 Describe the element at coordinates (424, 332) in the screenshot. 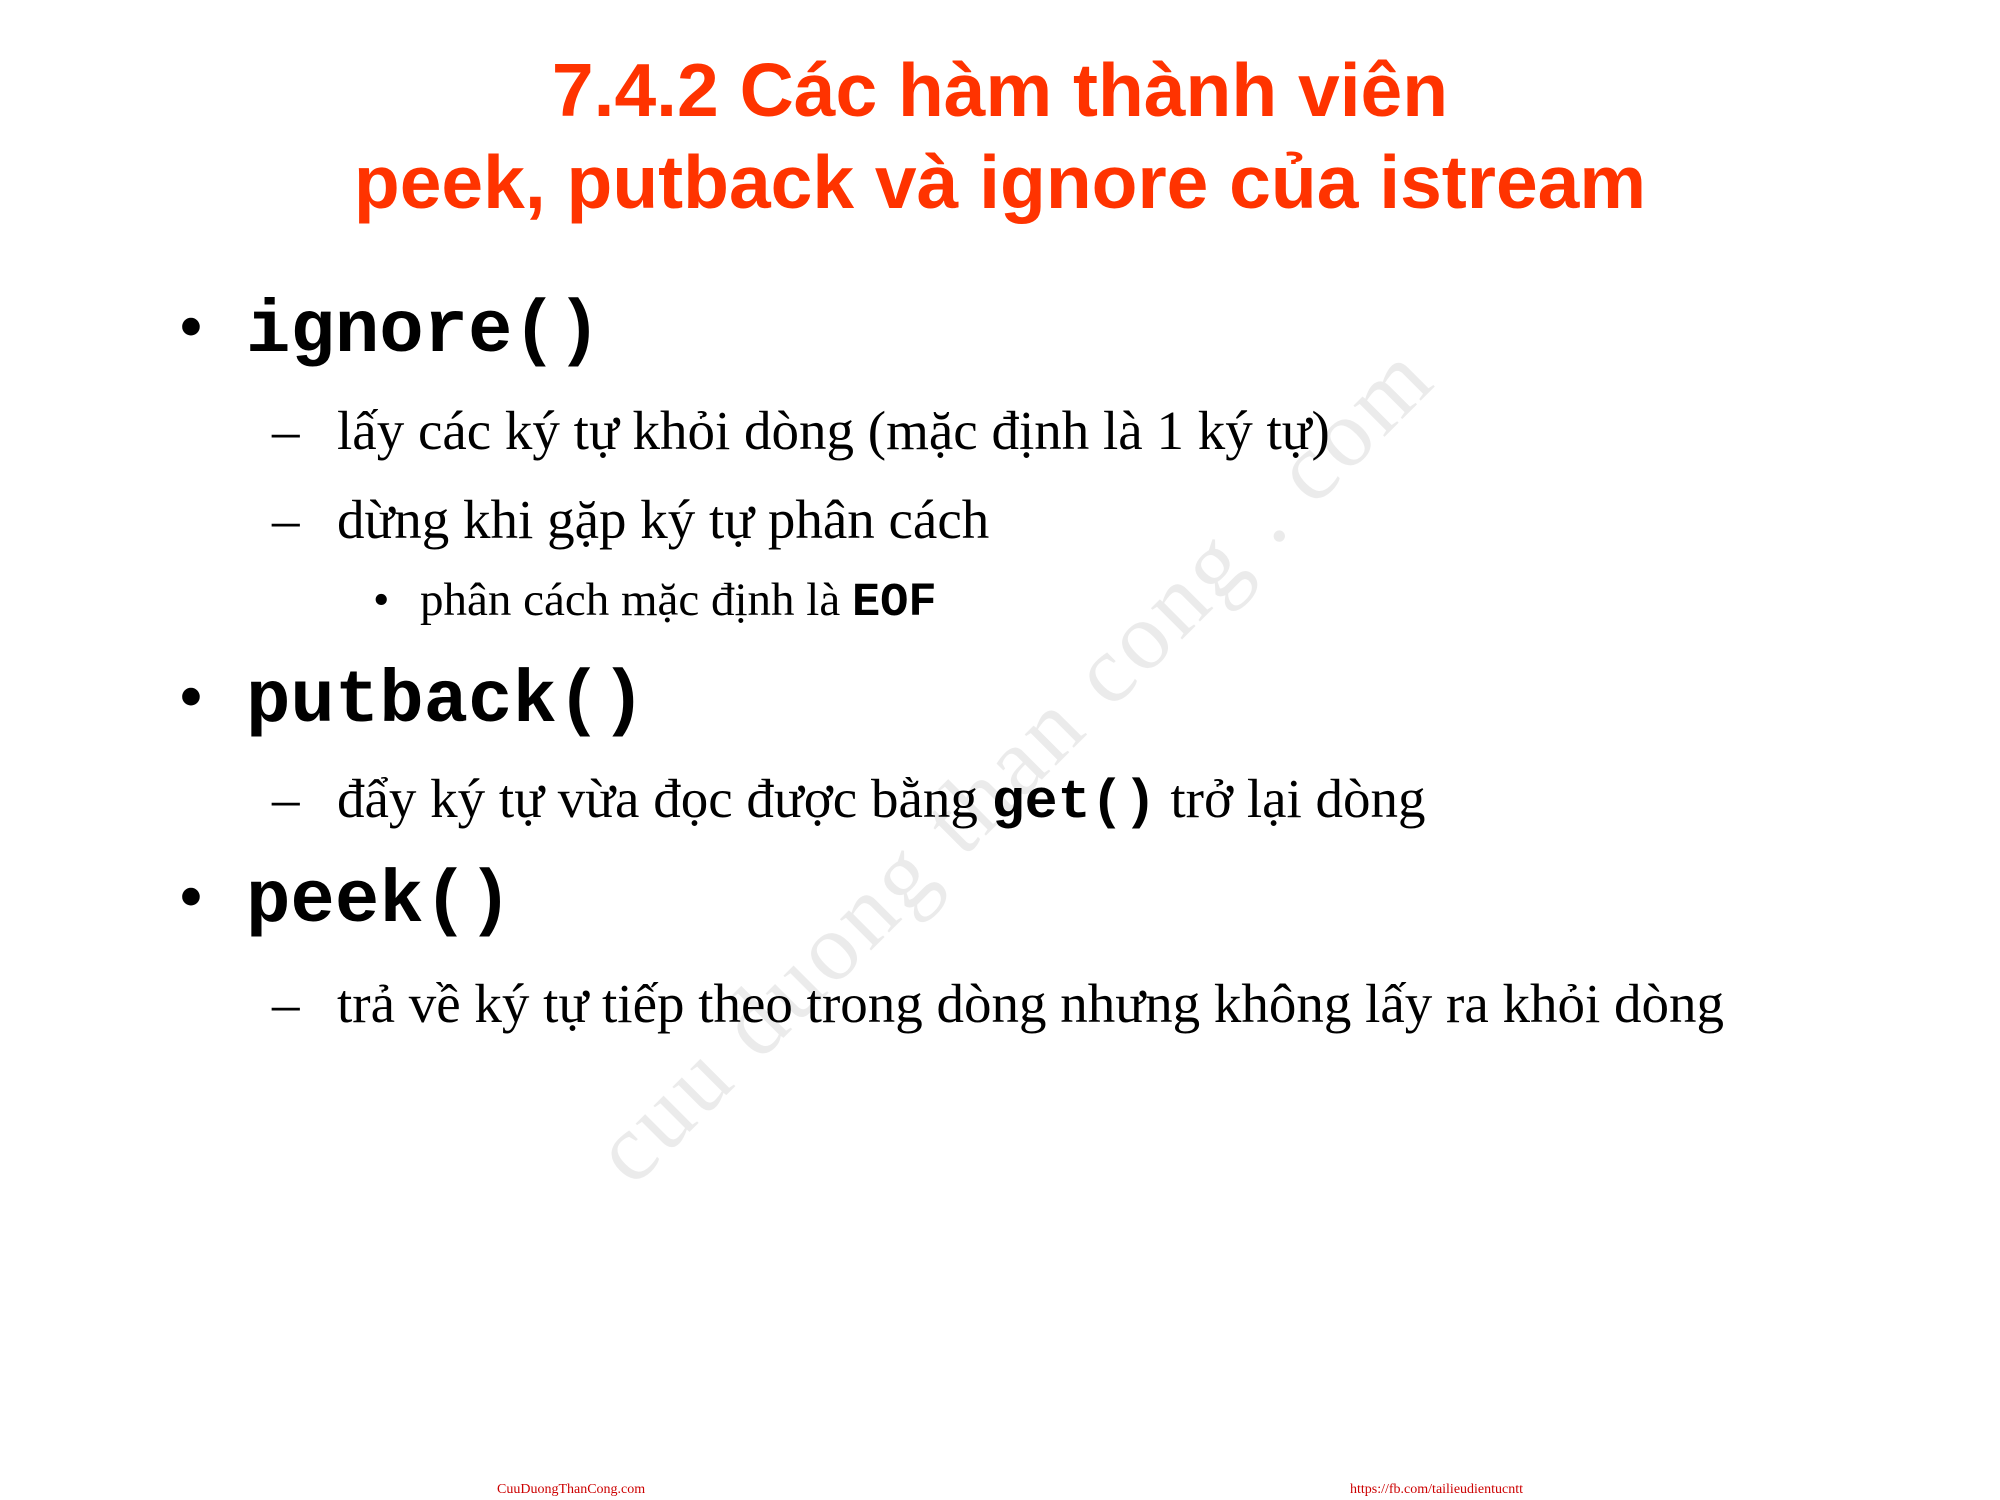

I see `code-ignore: ignore()` at that location.